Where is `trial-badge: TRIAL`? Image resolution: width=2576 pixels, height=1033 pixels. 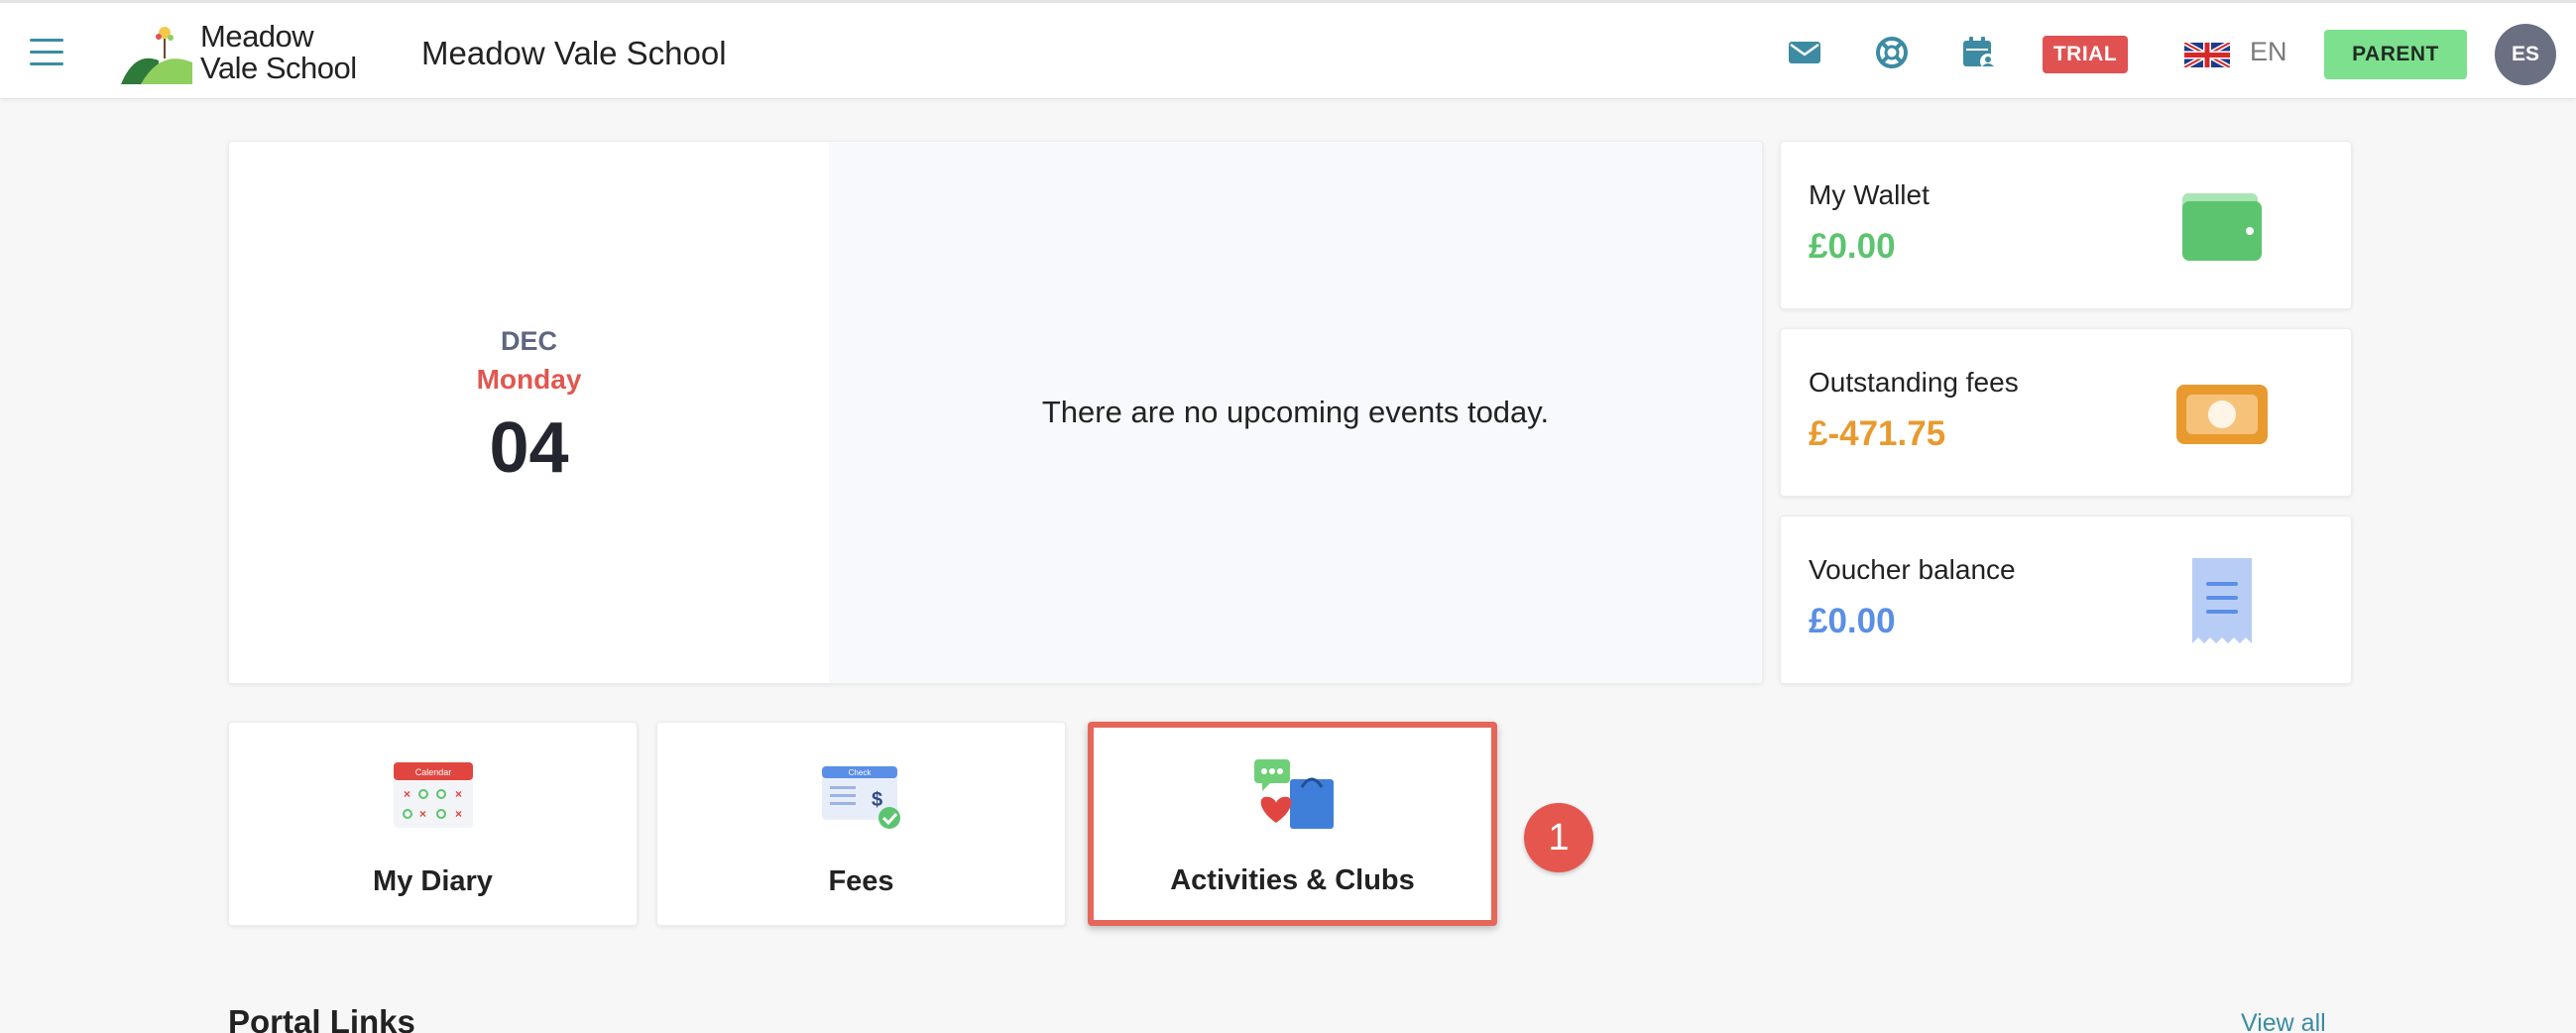
trial-badge: TRIAL is located at coordinates (2085, 54).